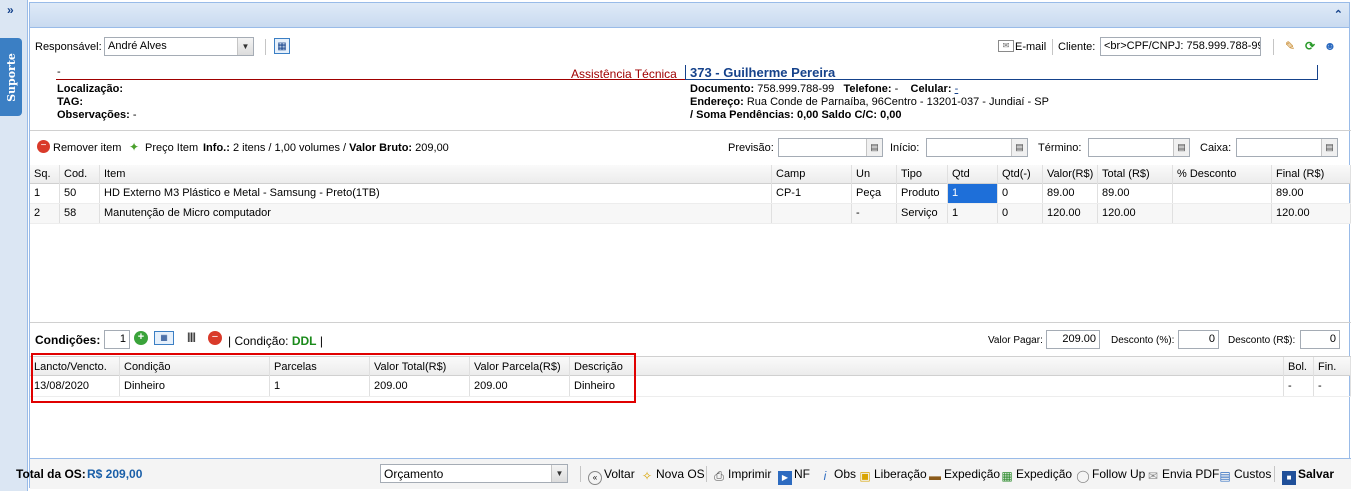  Describe the element at coordinates (812, 174) in the screenshot. I see `column-header: Camp` at that location.